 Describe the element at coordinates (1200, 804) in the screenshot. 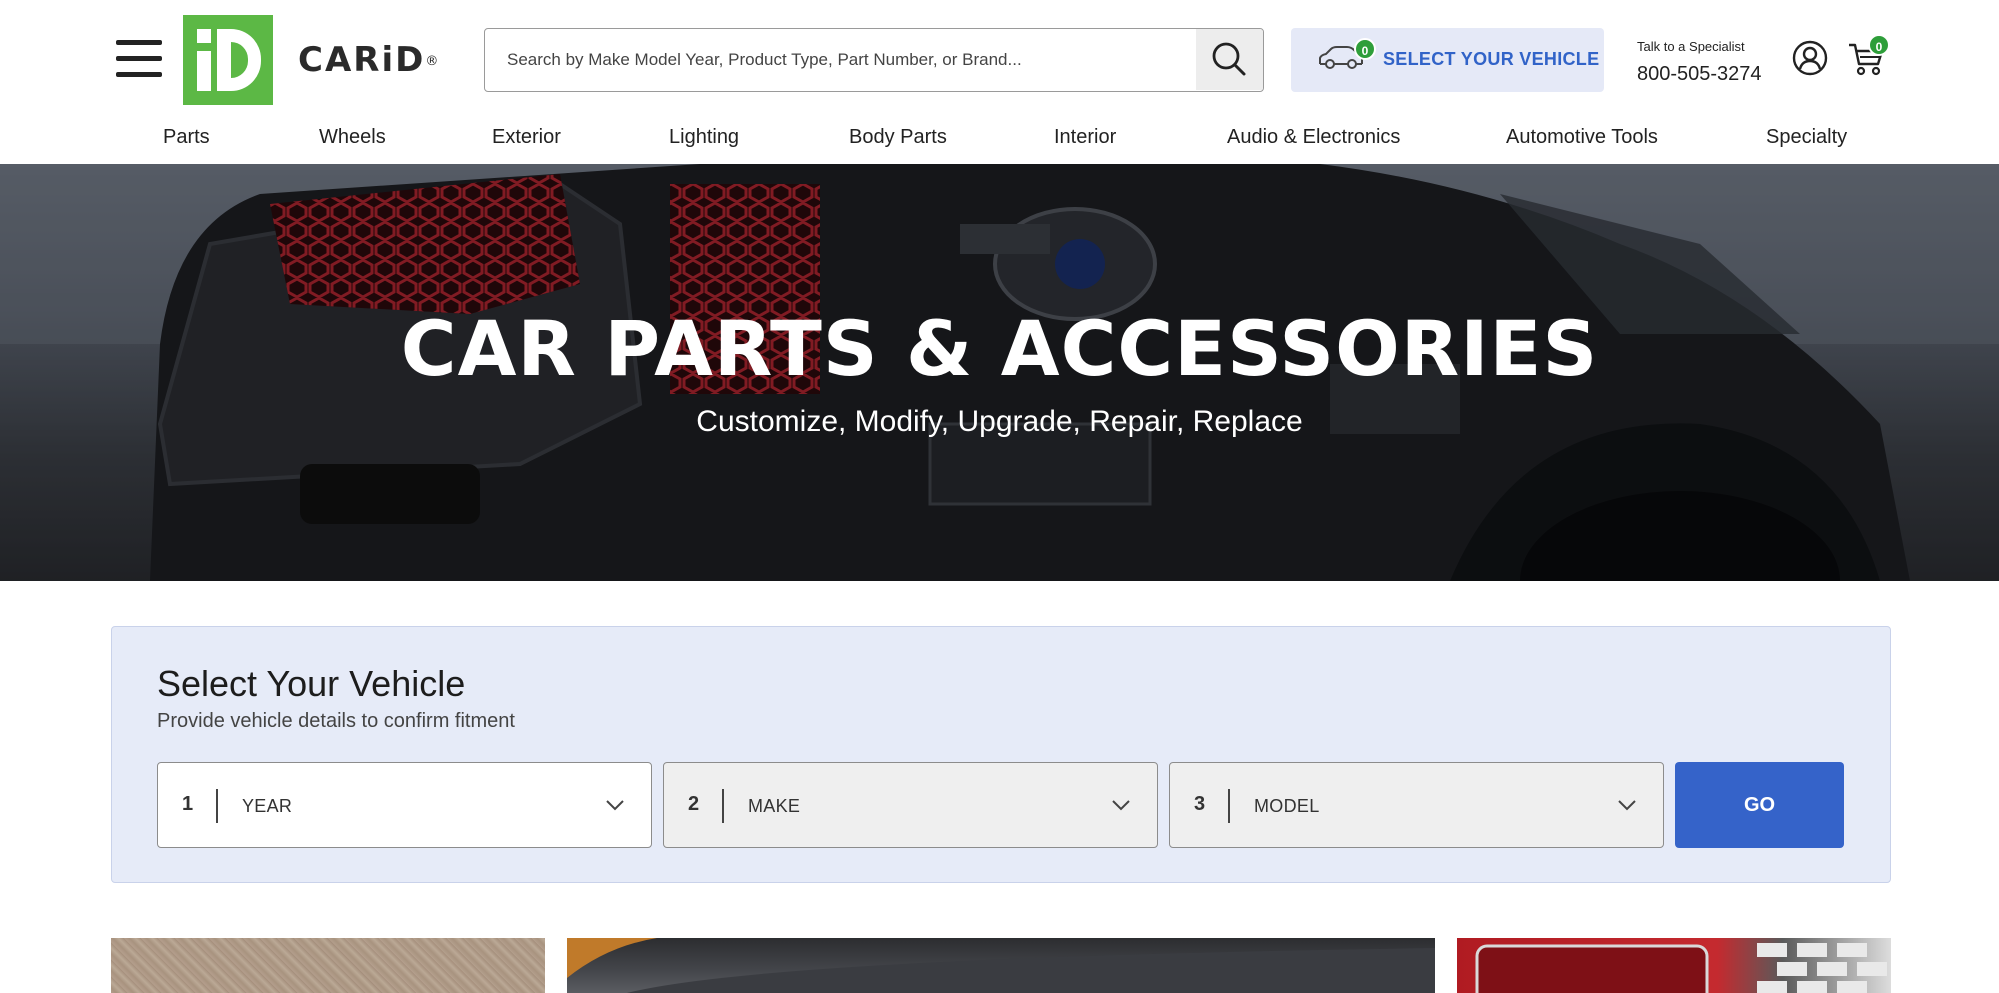

I see `model-step-number: 3` at that location.